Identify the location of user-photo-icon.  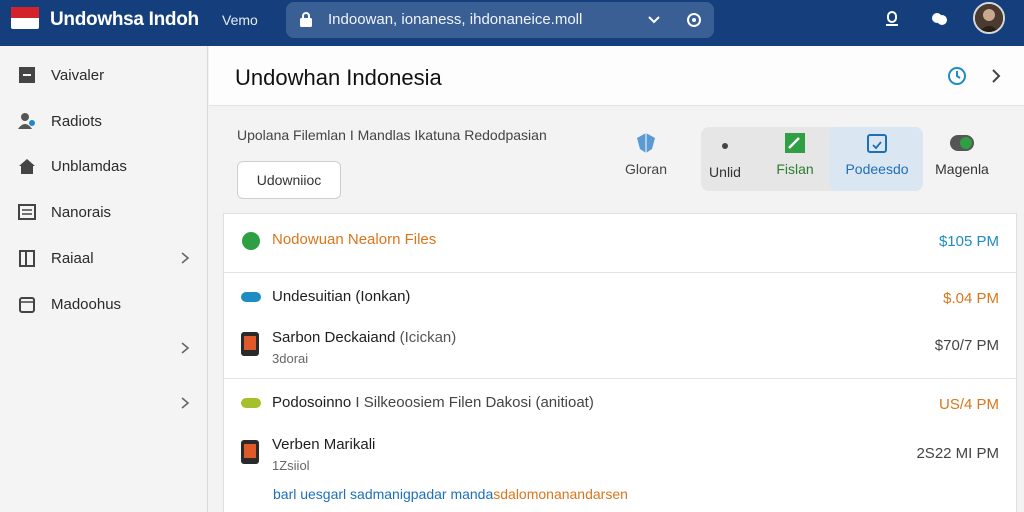
(989, 18).